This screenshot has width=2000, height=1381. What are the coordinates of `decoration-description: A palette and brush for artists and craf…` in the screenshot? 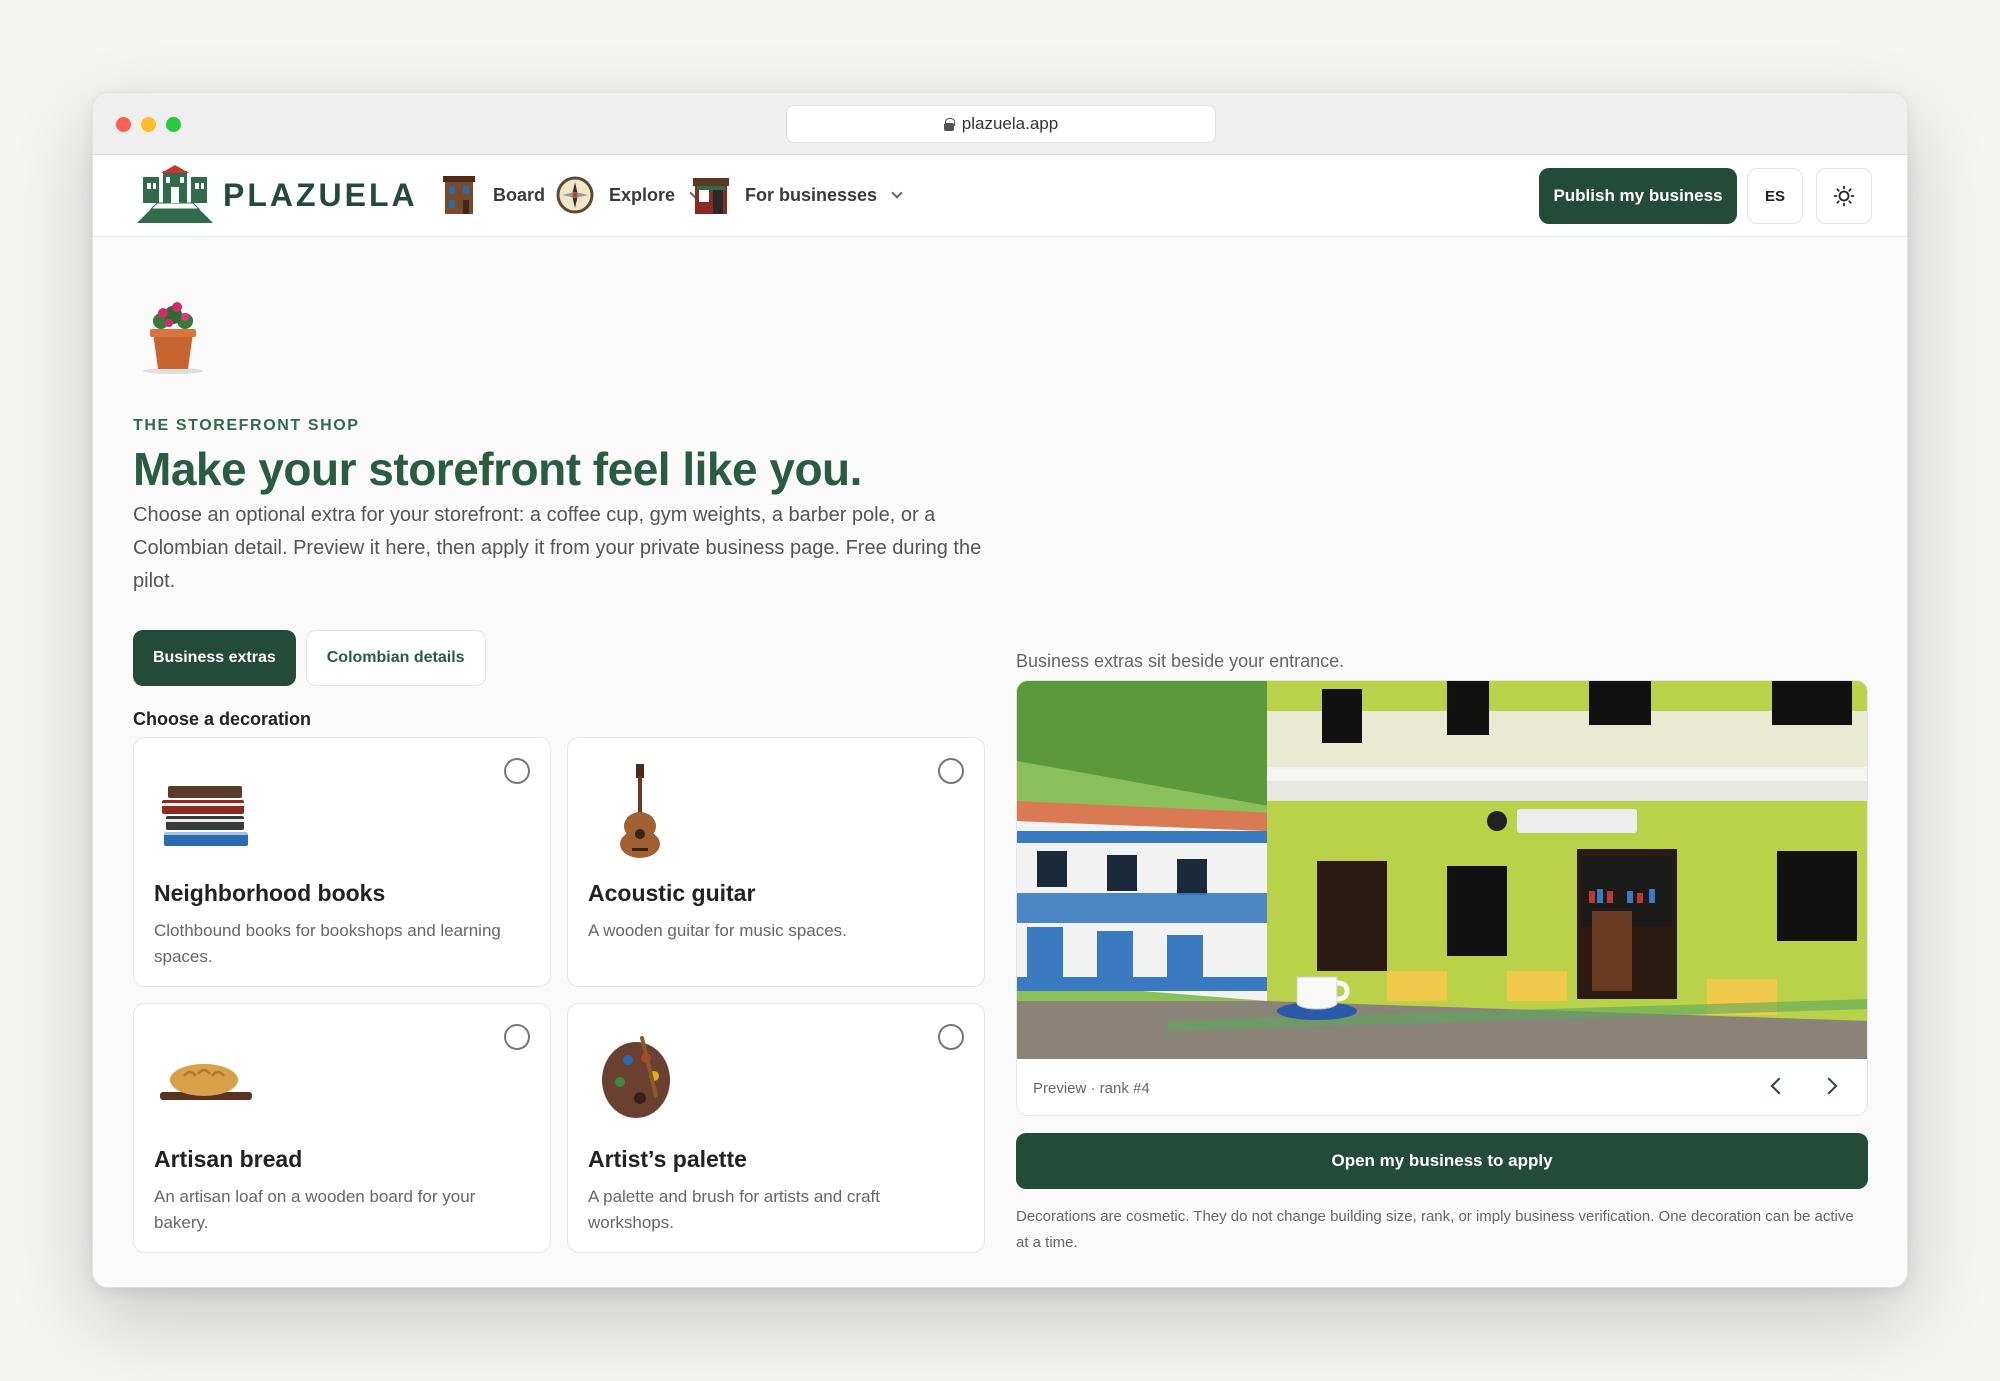 It's located at (734, 1209).